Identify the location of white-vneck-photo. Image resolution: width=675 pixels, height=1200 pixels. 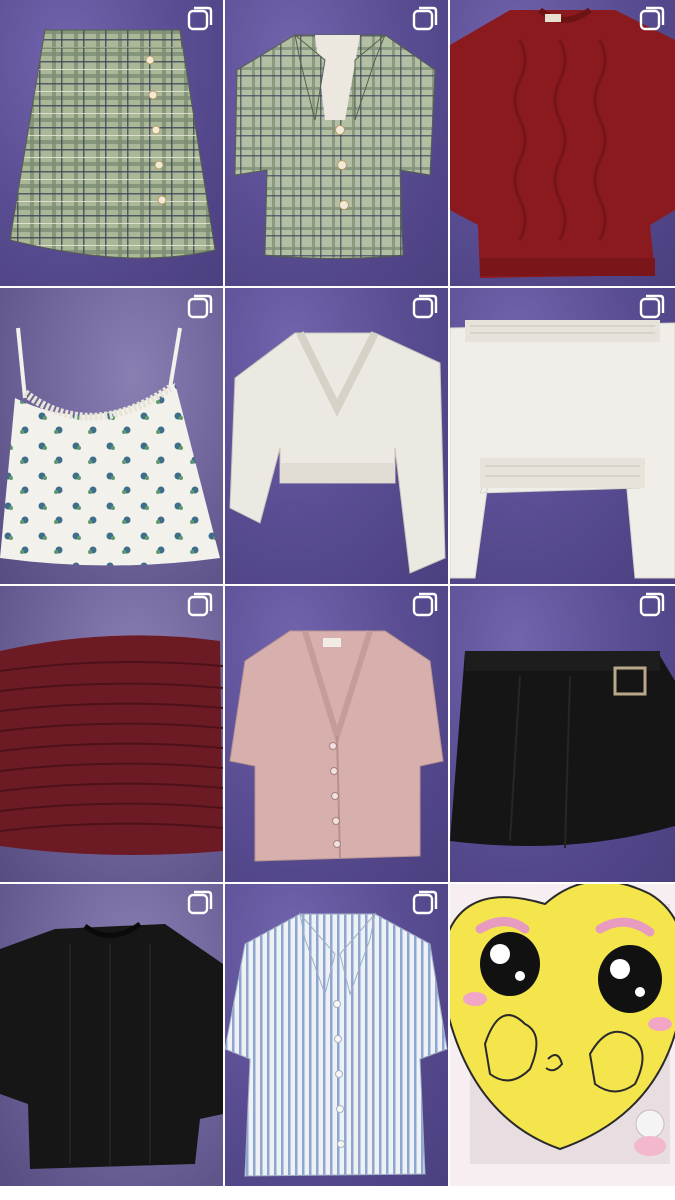
(337, 452).